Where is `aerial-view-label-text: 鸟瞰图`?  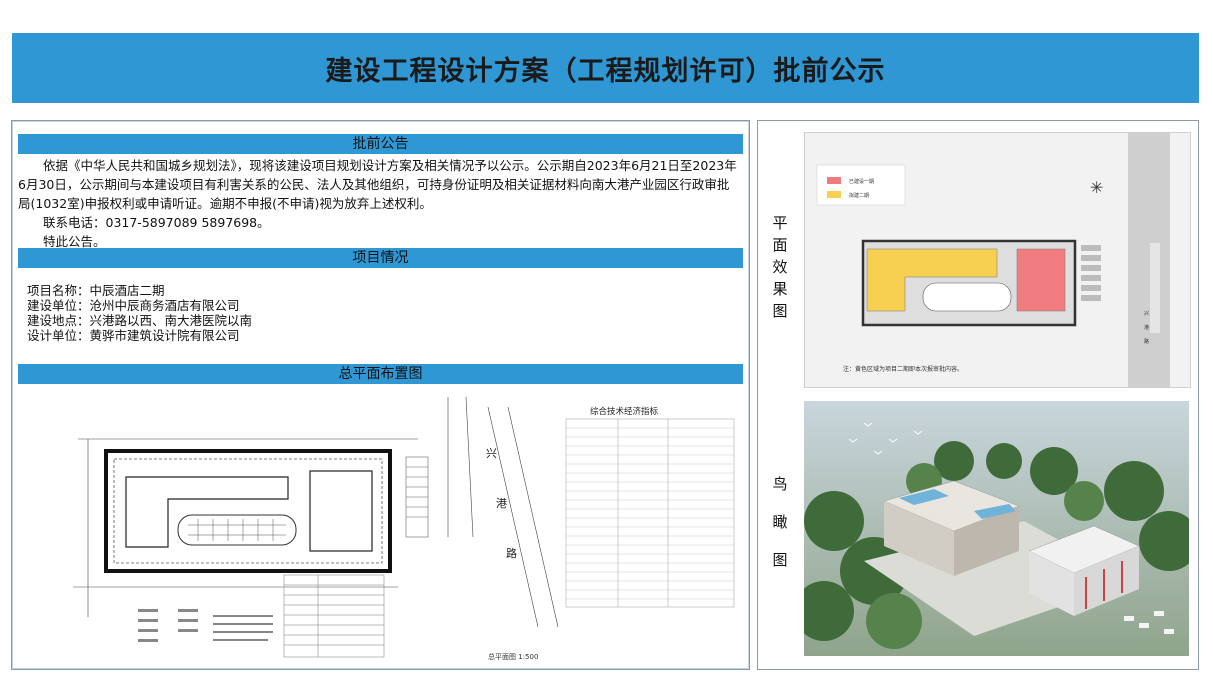
aerial-view-label-text: 鸟瞰图 is located at coordinates (780, 522).